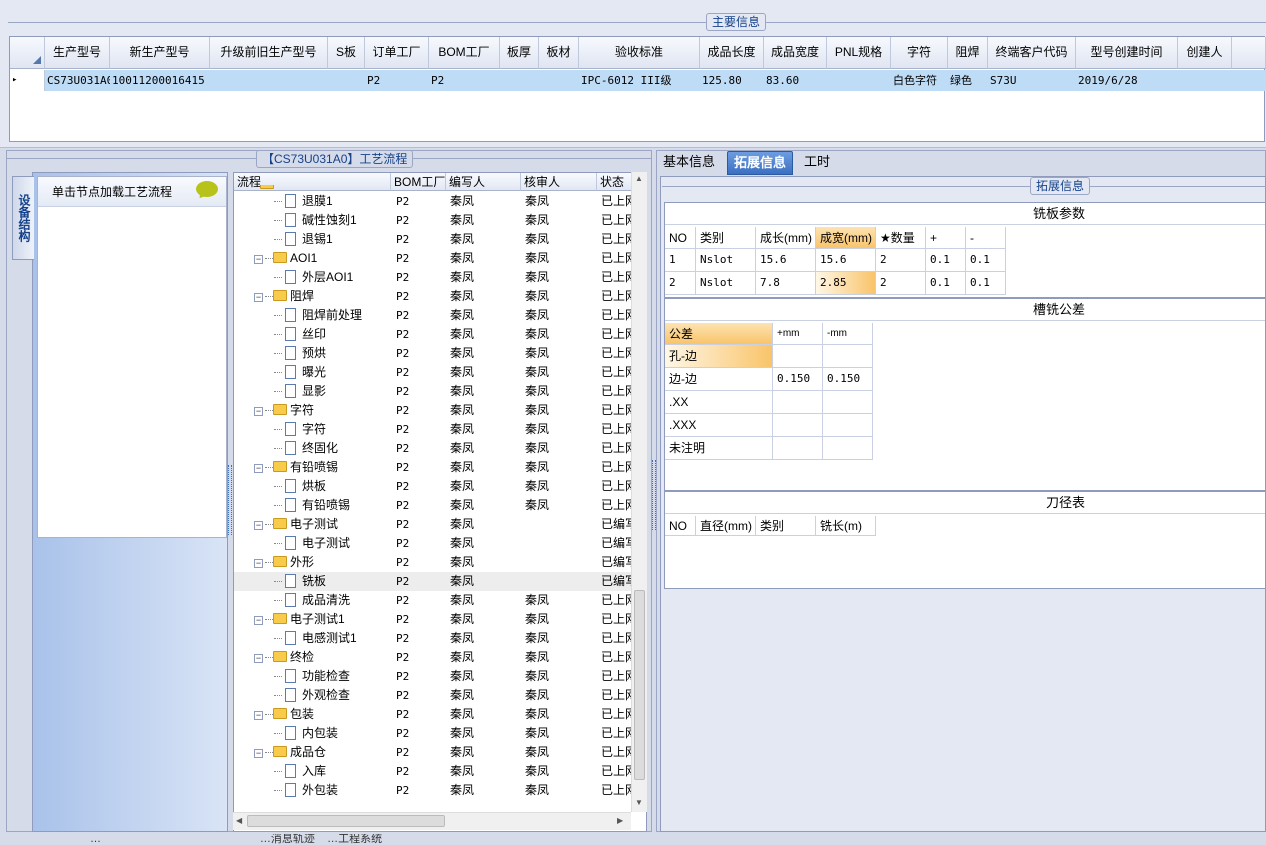 This screenshot has width=1266, height=845. What do you see at coordinates (680, 260) in the screenshot?
I see `mill-cell: 1` at bounding box center [680, 260].